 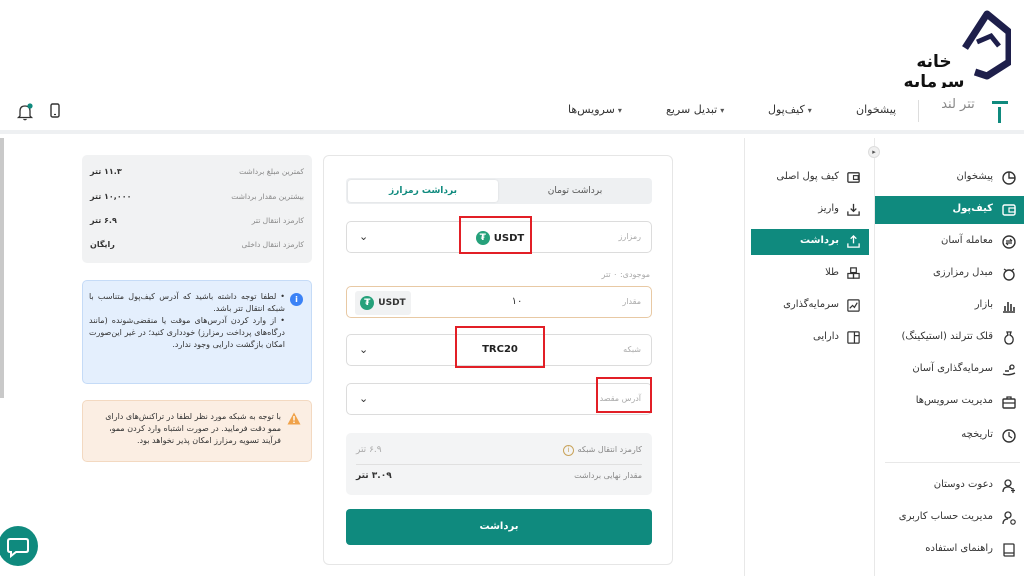 What do you see at coordinates (197, 196) in the screenshot?
I see `limit-row: بیشترین مقدار برداشت ۱۰,۰۰۰ تتر` at bounding box center [197, 196].